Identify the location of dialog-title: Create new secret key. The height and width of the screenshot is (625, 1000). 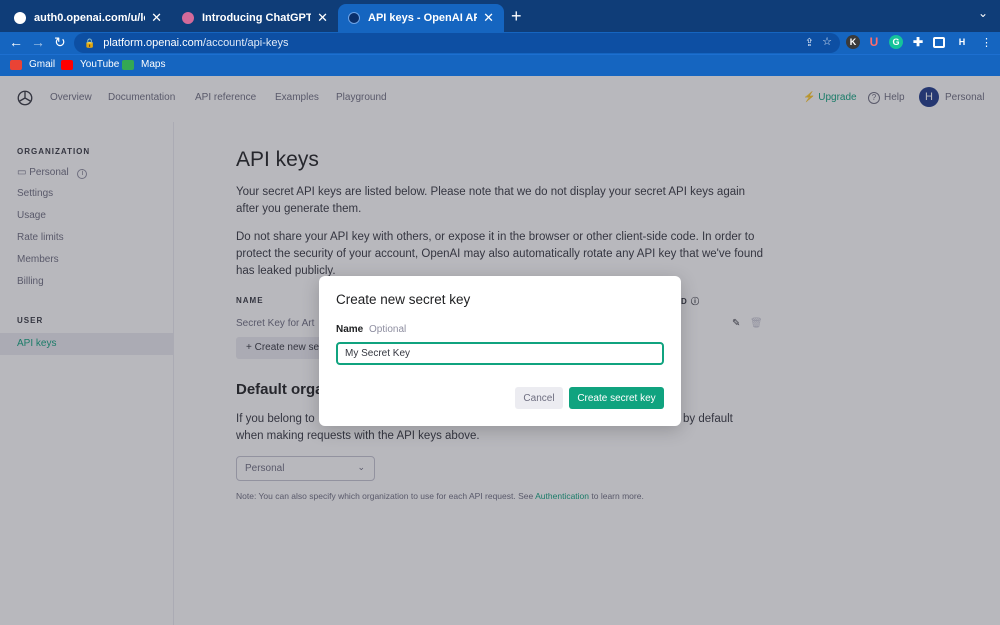
(403, 299).